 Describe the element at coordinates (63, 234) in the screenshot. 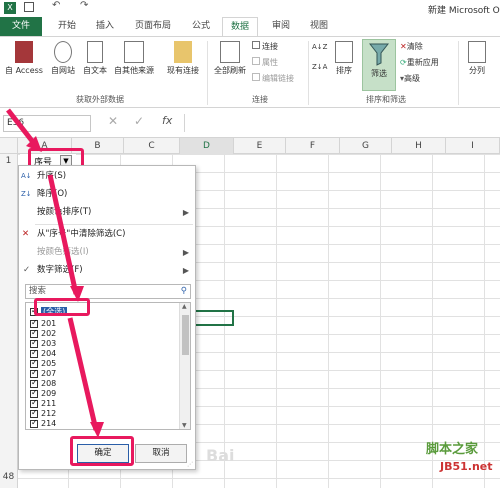

I see `arrow-to-select-all` at that location.